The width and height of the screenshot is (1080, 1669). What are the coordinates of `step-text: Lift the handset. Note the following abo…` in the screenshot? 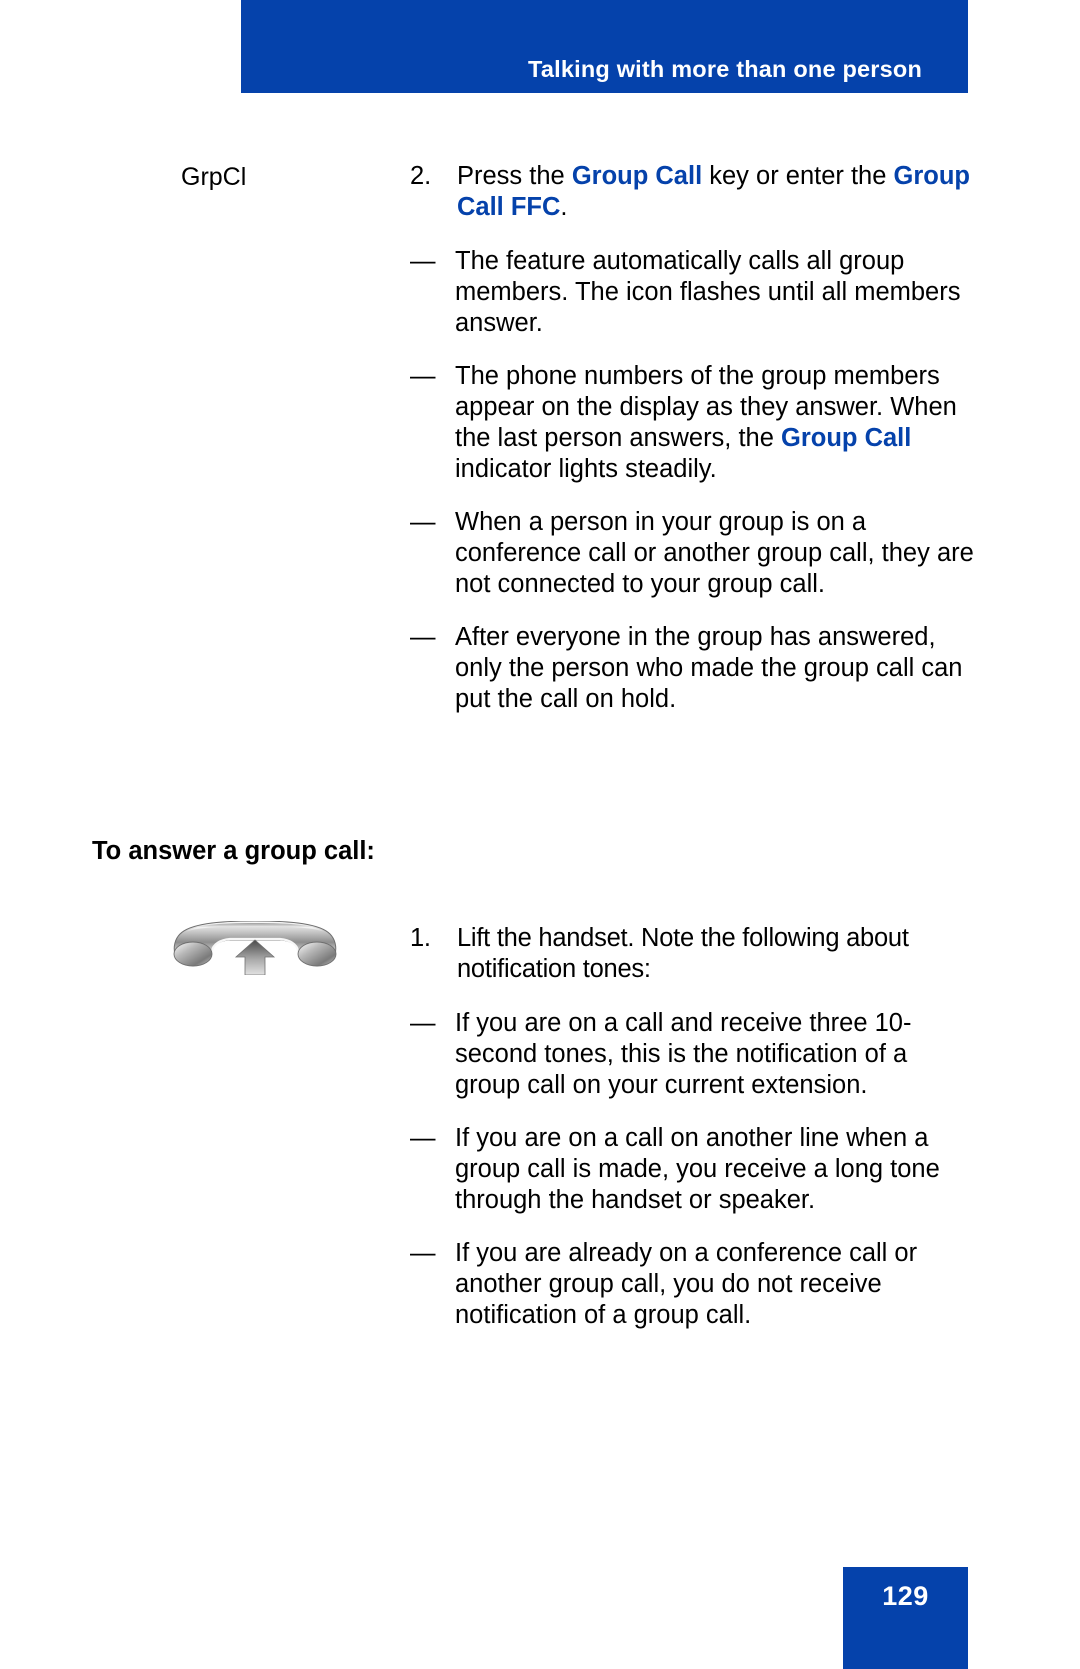 It's located at (716, 954).